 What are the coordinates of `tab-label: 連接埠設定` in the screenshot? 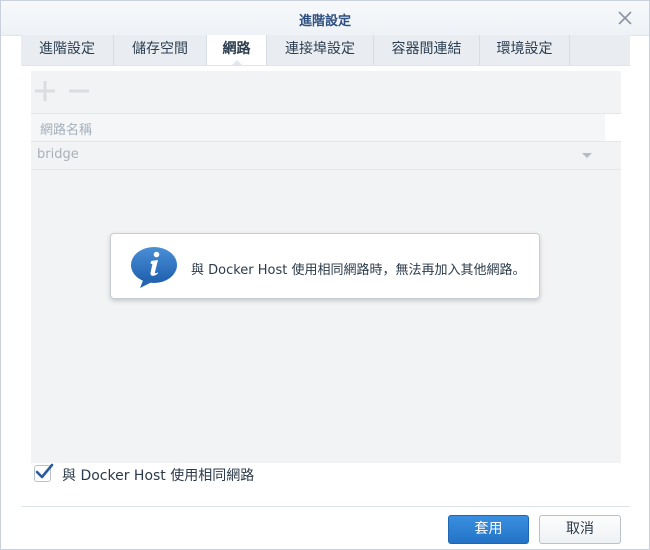 It's located at (320, 49).